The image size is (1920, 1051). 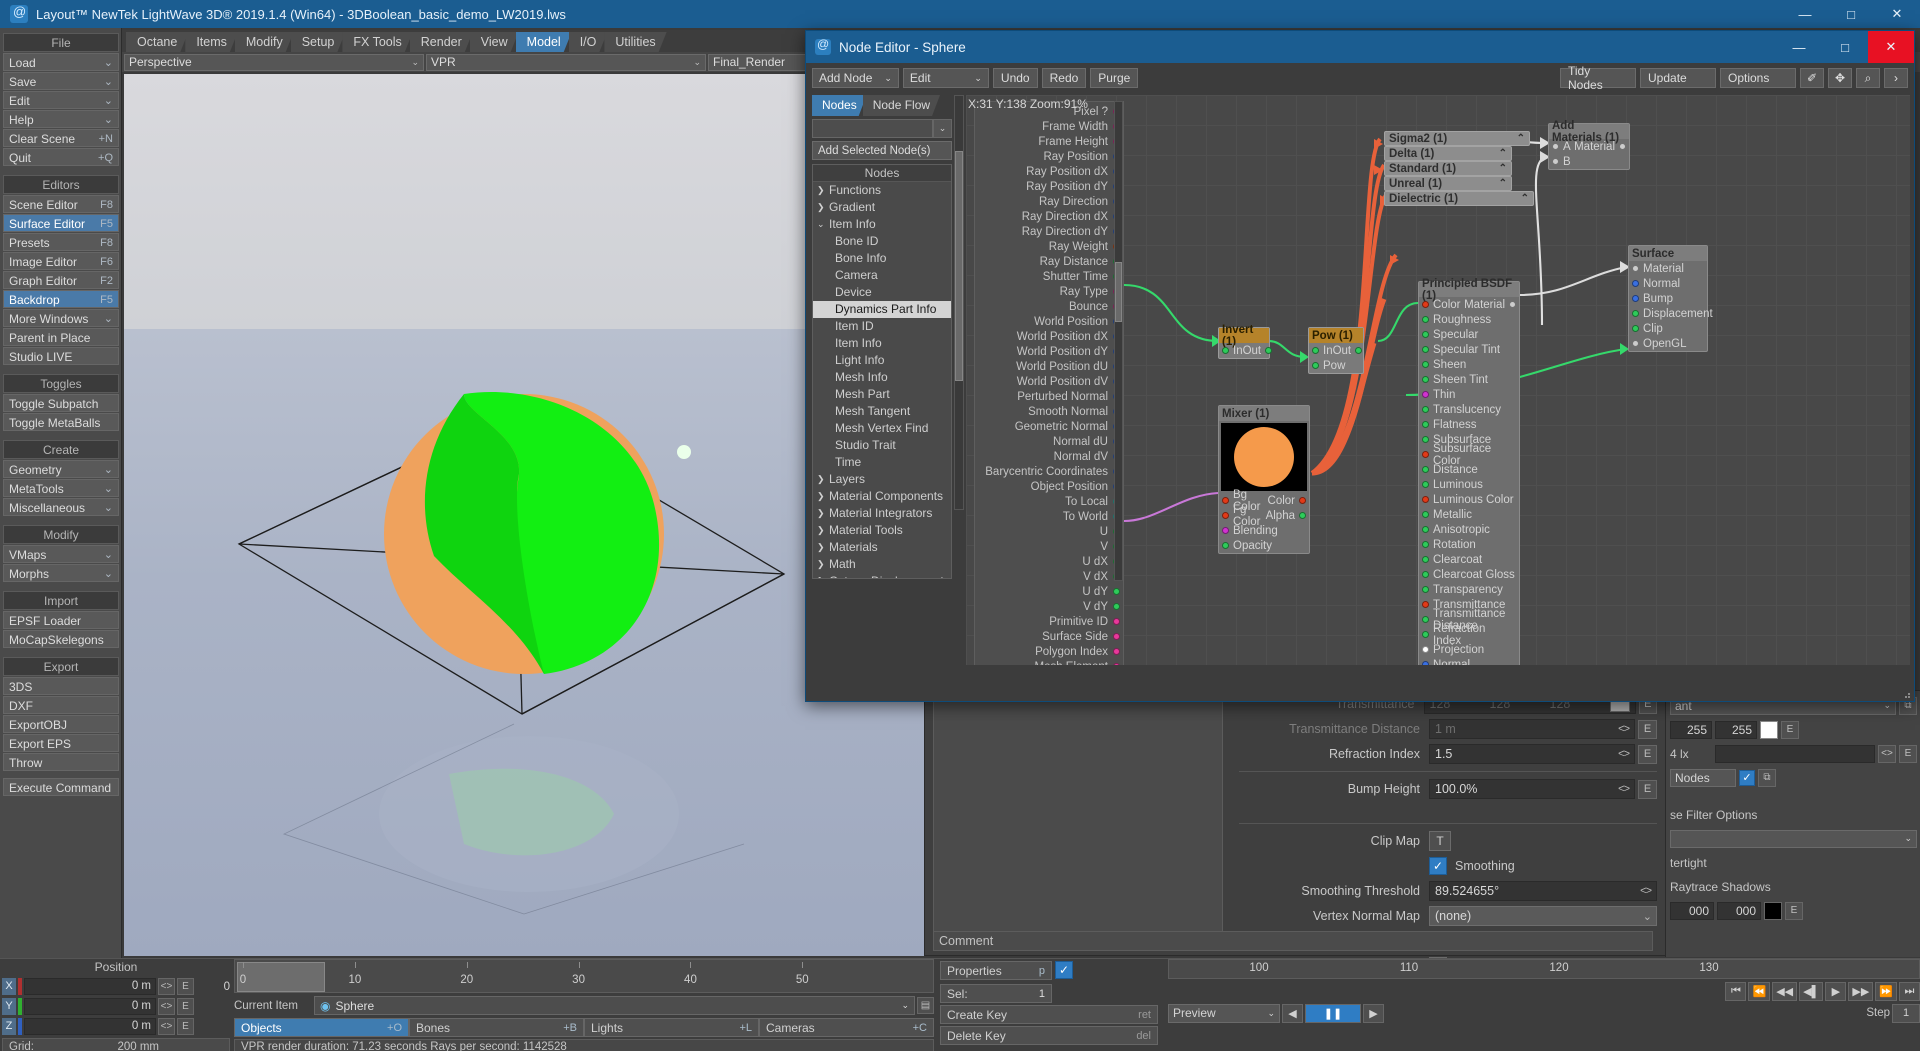 What do you see at coordinates (1793, 838) in the screenshot?
I see `filter-select: ⌄` at bounding box center [1793, 838].